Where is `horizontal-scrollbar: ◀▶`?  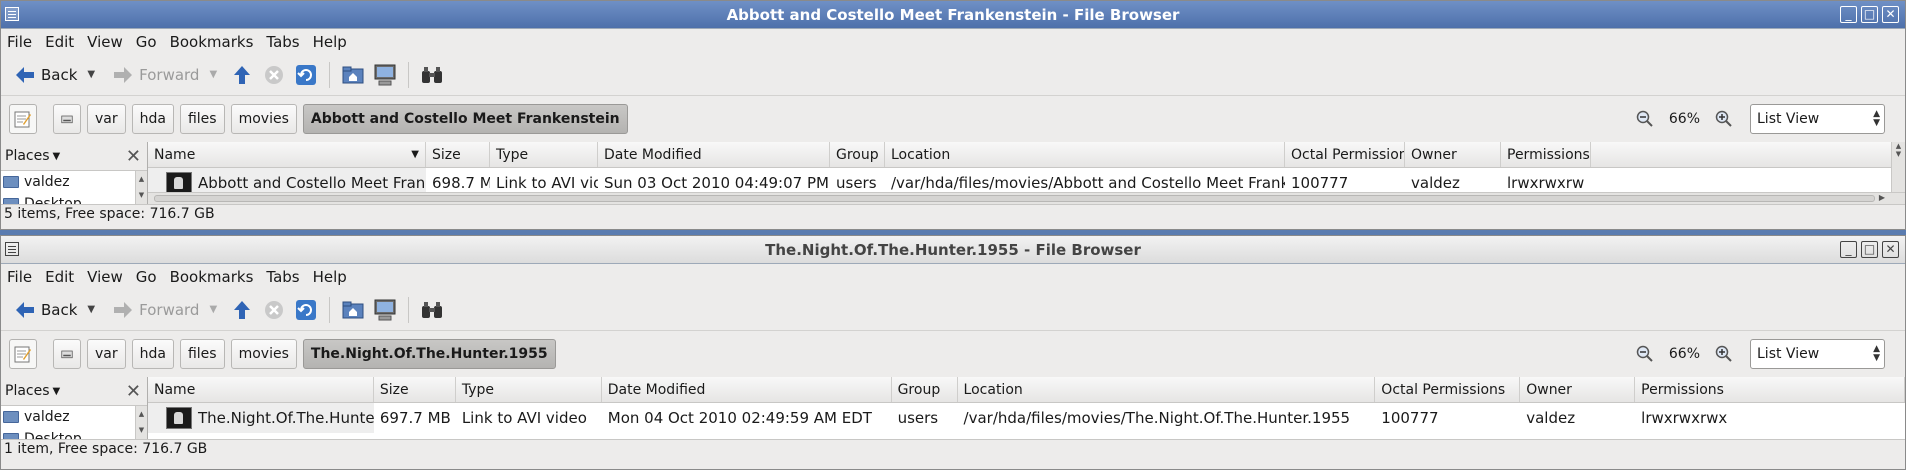 horizontal-scrollbar: ◀▶ is located at coordinates (1026, 198).